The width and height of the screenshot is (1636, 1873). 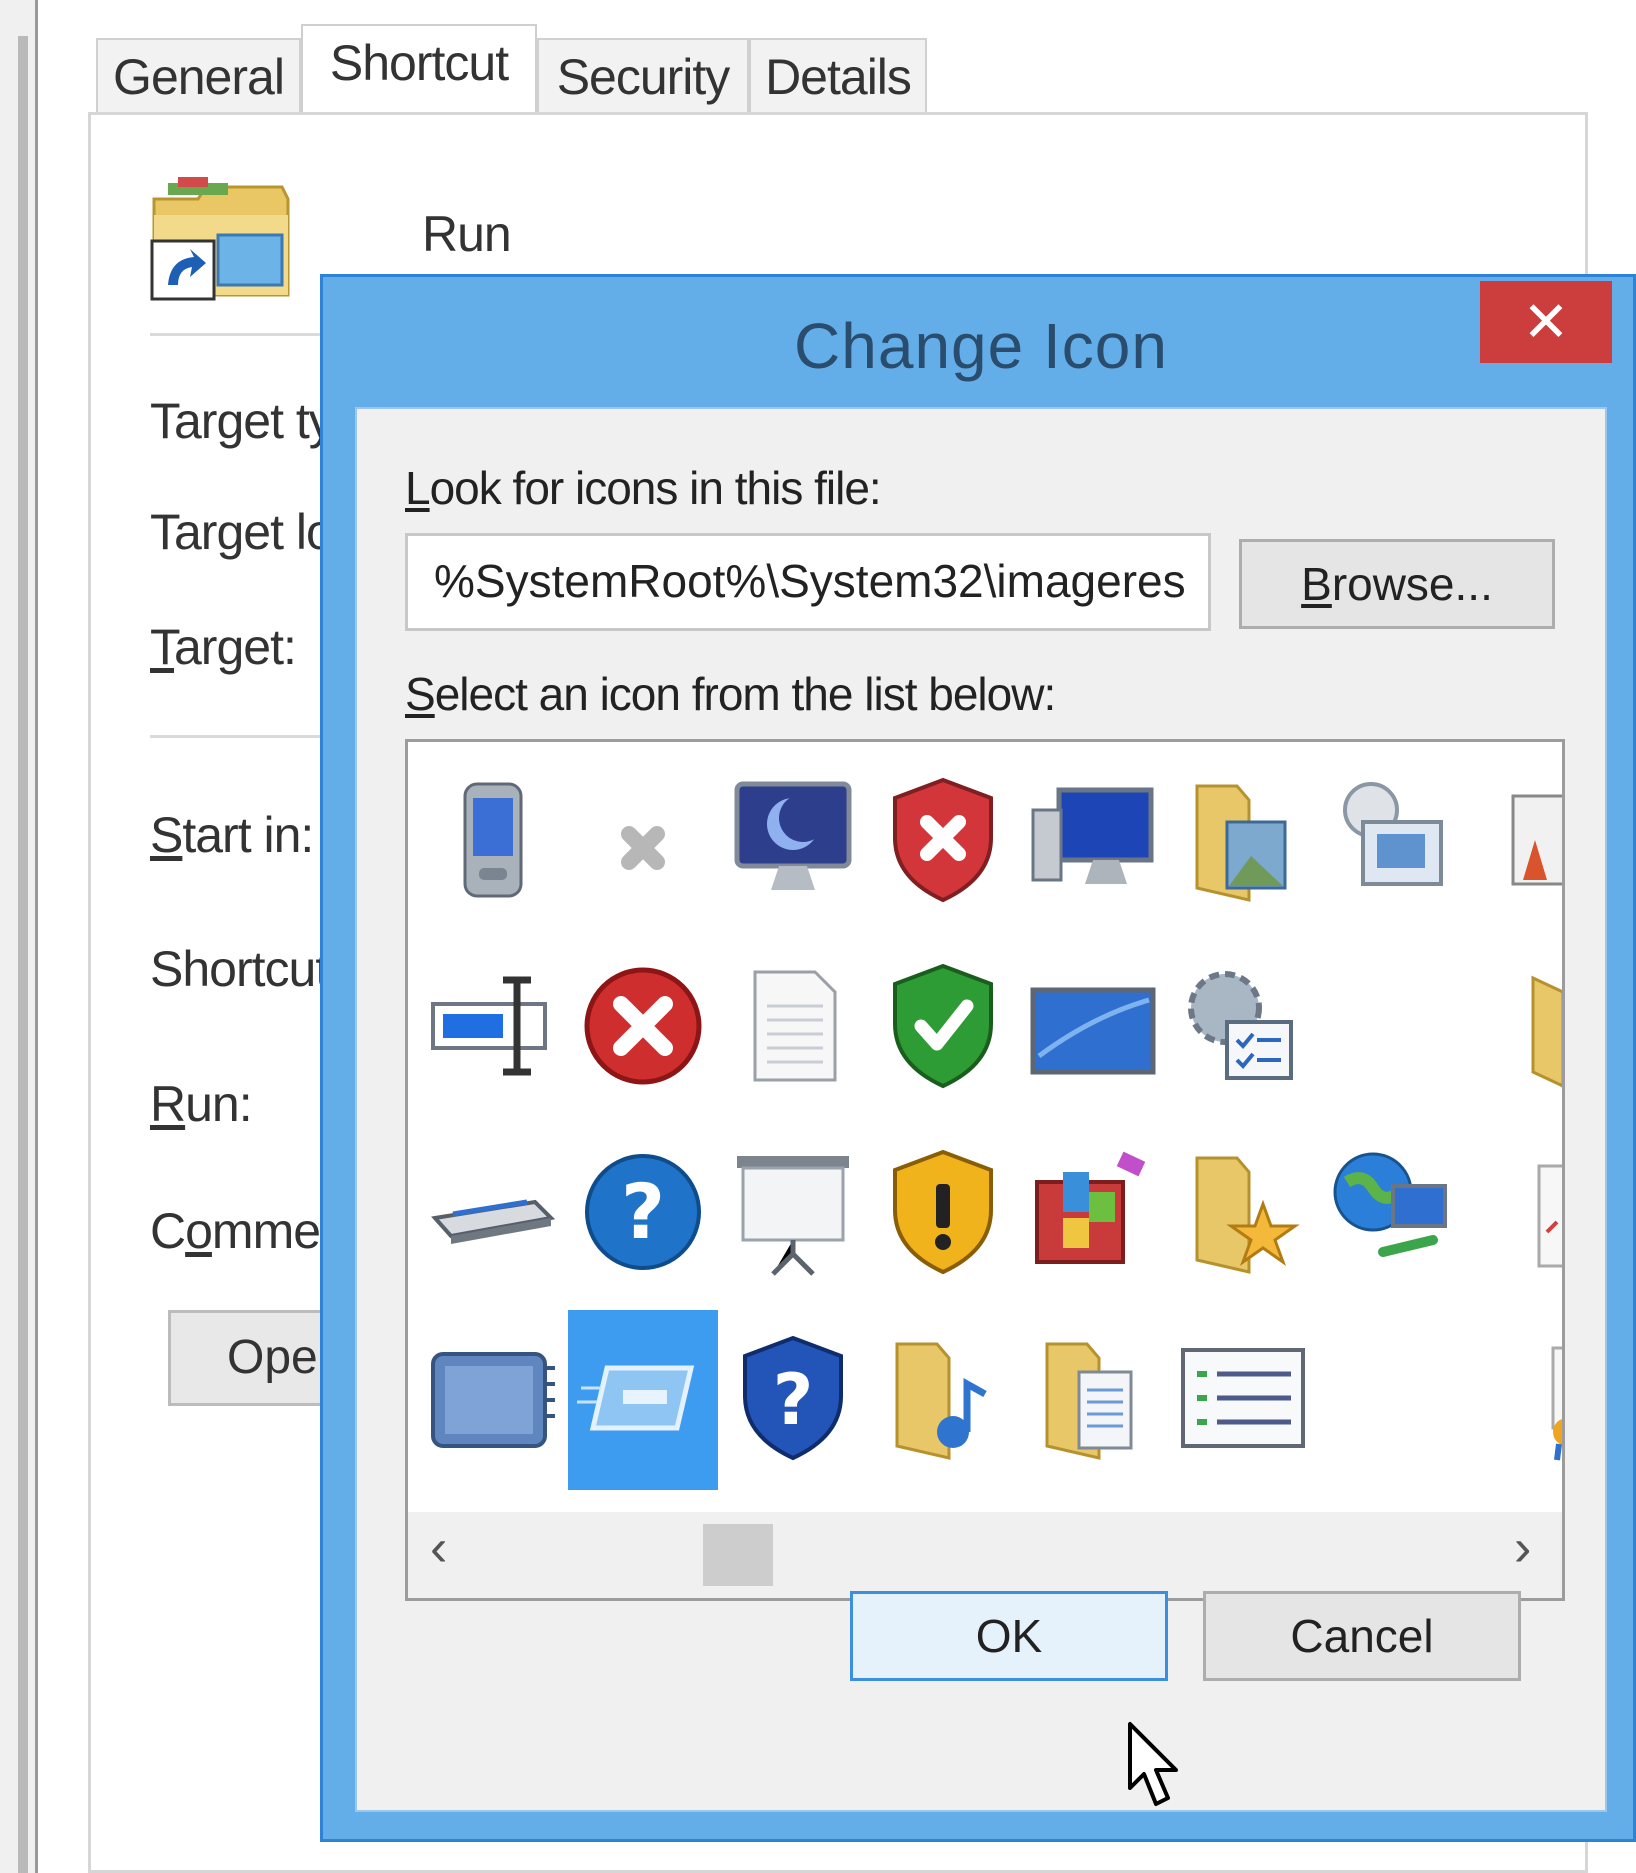 I want to click on shield-warning-icon, so click(x=943, y=1214).